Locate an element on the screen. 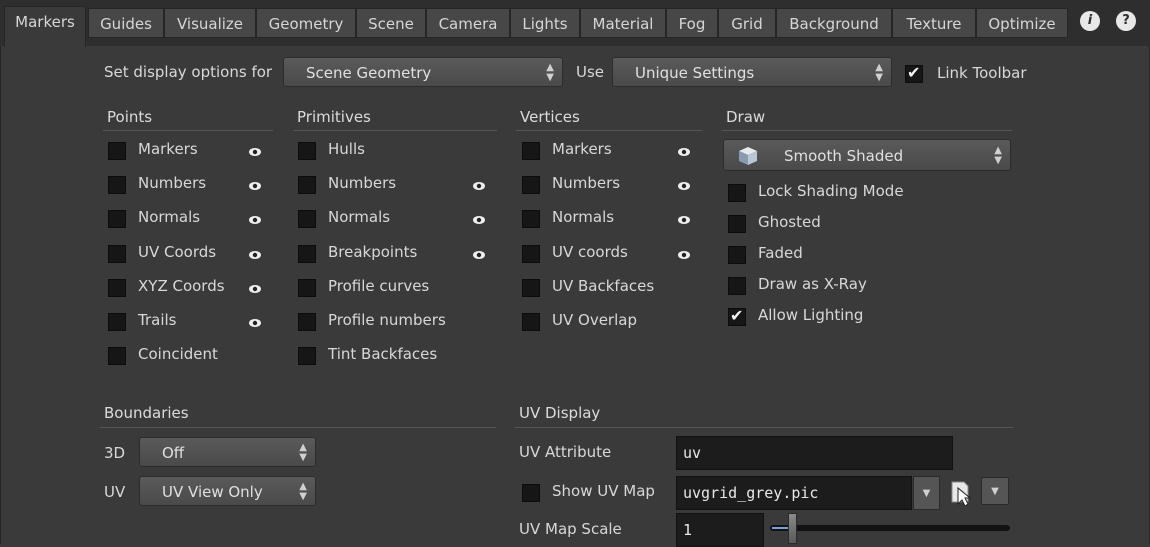 This screenshot has width=1150, height=547. set-display-dropdown: Scene Geometry ▲ ▼ is located at coordinates (423, 72).